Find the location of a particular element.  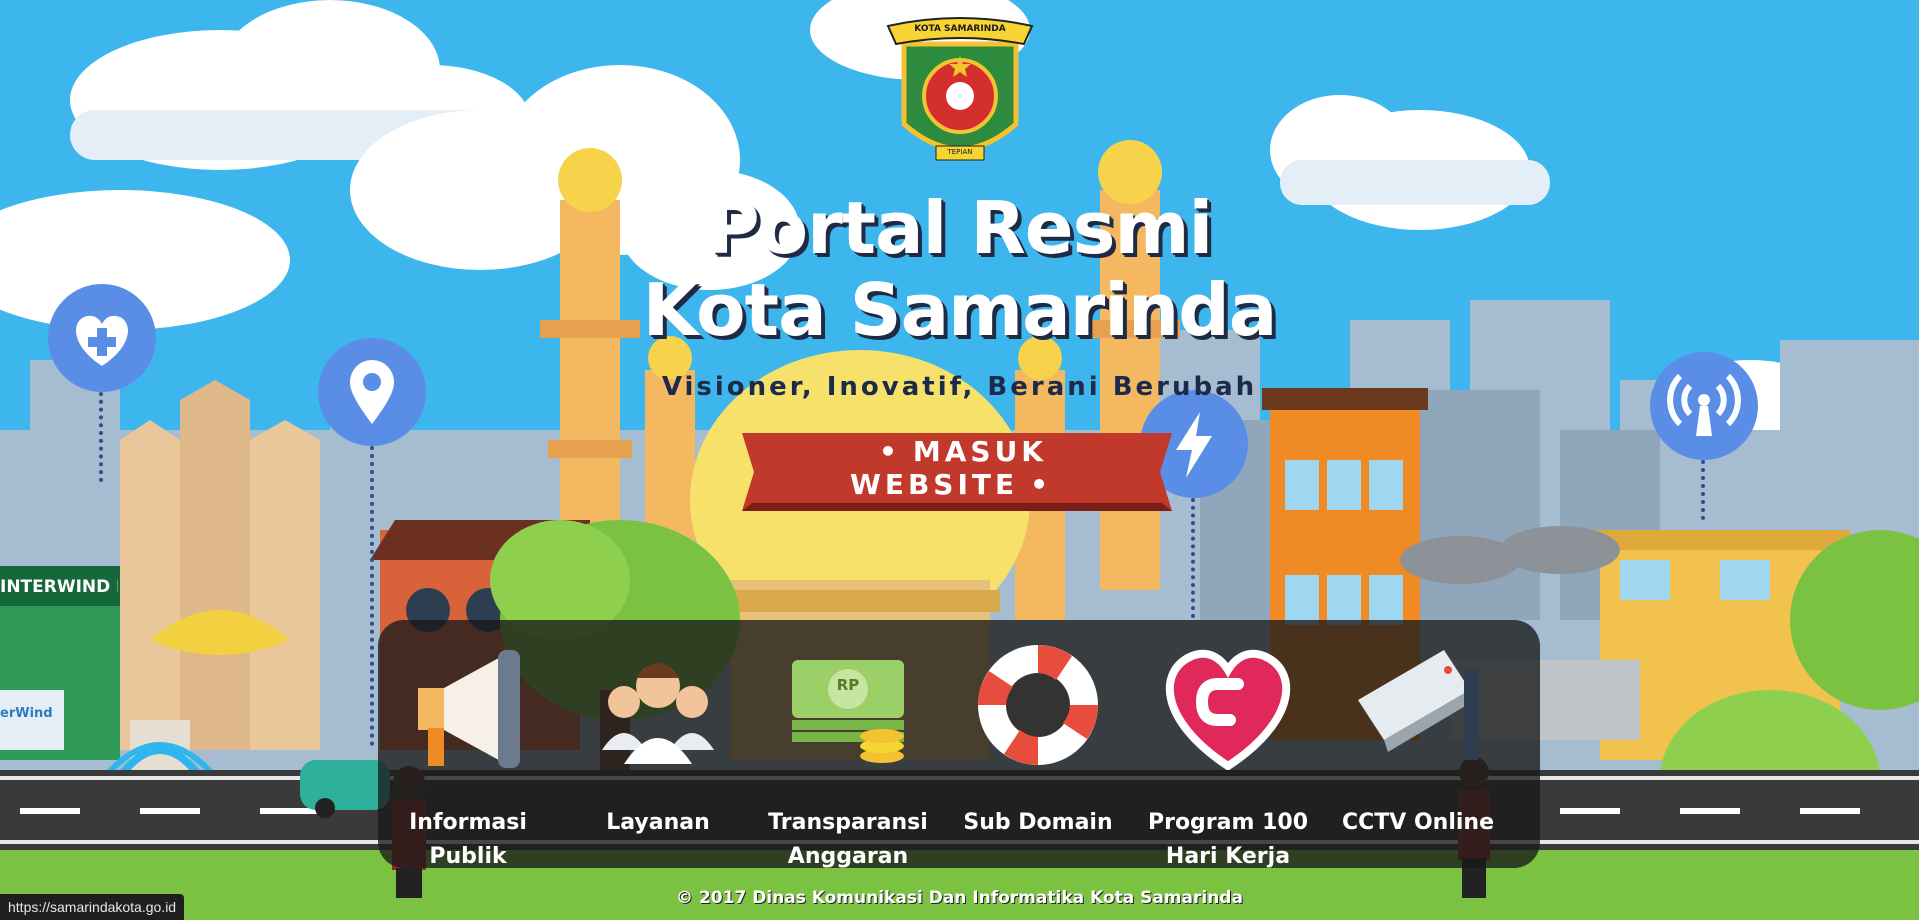

wifi-tower-icon is located at coordinates (1704, 404).